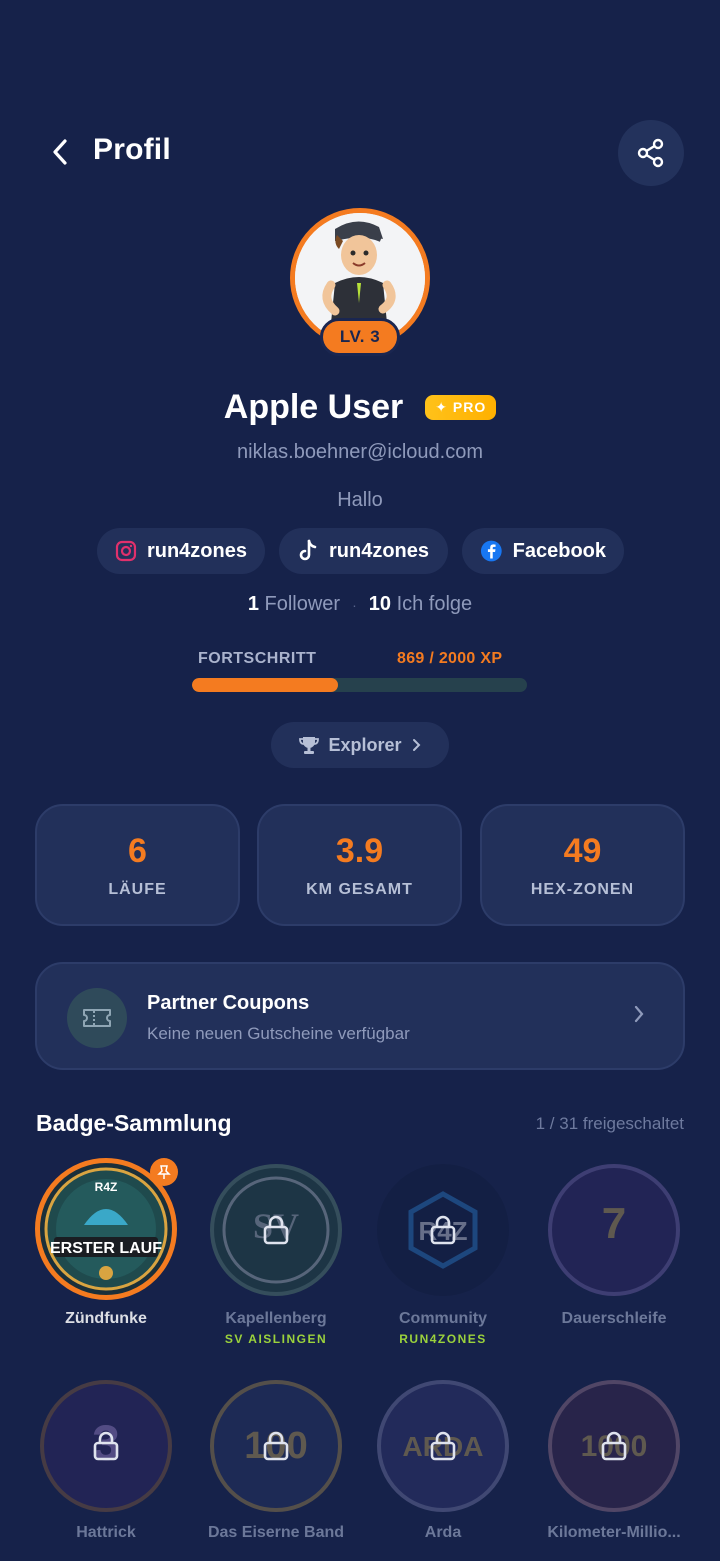 Image resolution: width=720 pixels, height=1561 pixels. I want to click on coupon-subtitle: Keine neuen Gutscheine verfügbar, so click(278, 1033).